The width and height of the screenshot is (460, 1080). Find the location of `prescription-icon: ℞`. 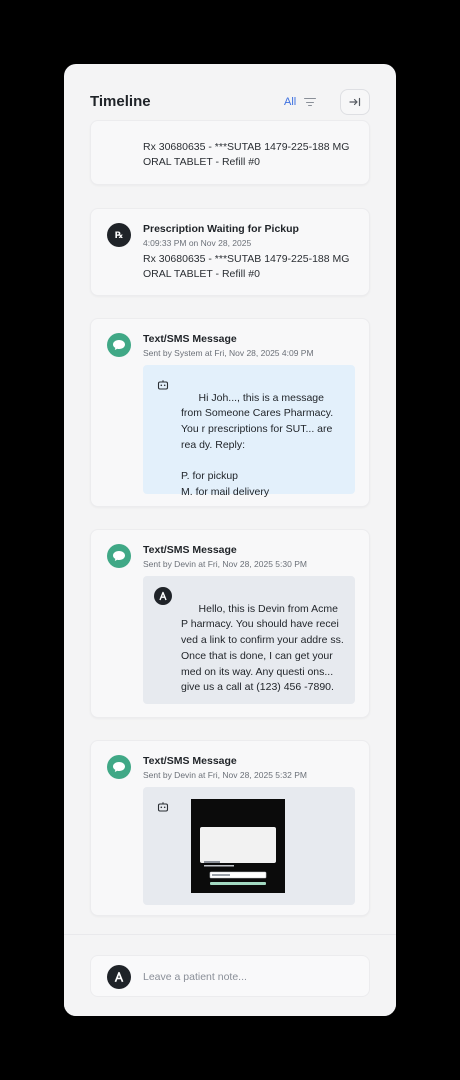

prescription-icon: ℞ is located at coordinates (119, 235).